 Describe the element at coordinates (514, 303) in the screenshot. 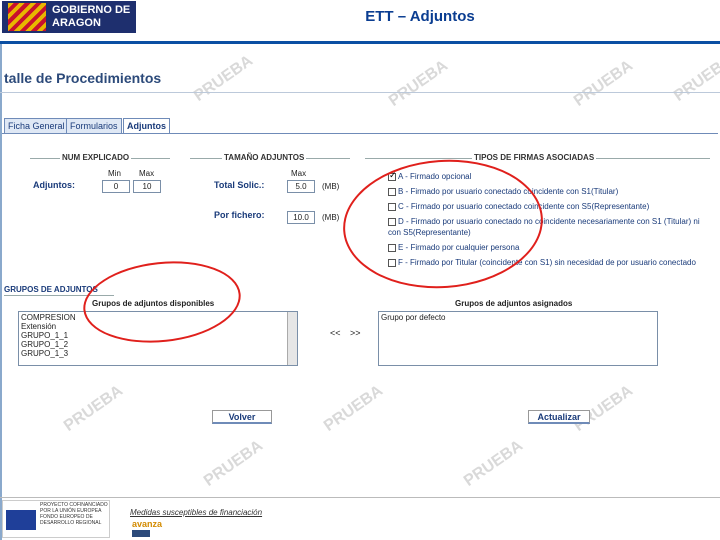

I see `asignados-title: Grupos de adjuntos asignados` at that location.